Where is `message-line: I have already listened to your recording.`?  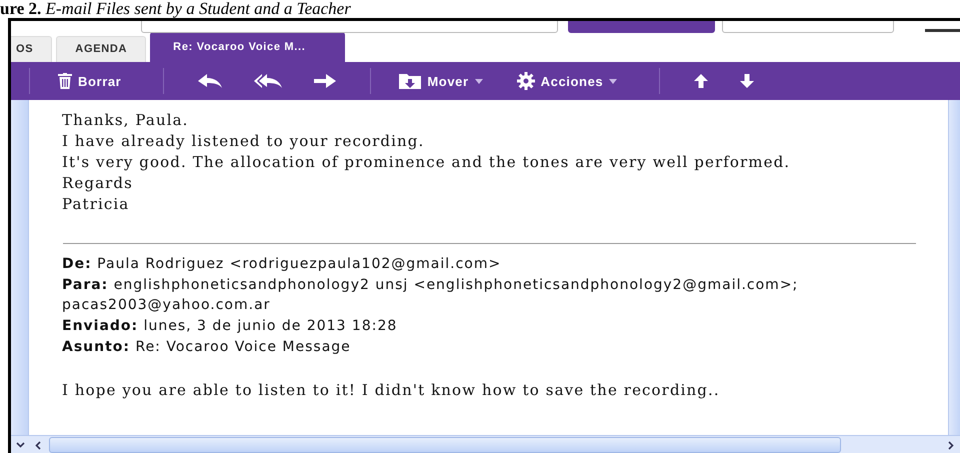
message-line: I have already listened to your recording. is located at coordinates (244, 141).